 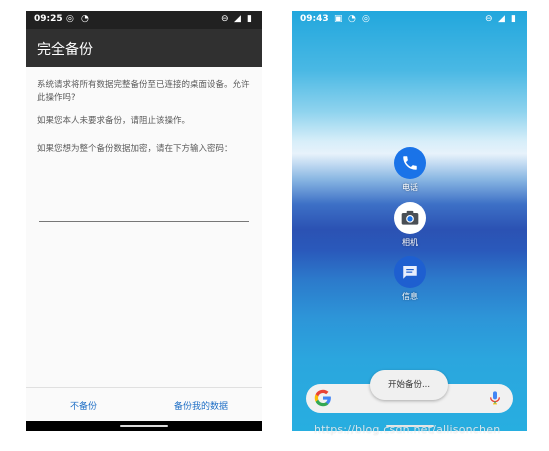 I want to click on backup-my-data-button: 备份我的数据, so click(x=201, y=405).